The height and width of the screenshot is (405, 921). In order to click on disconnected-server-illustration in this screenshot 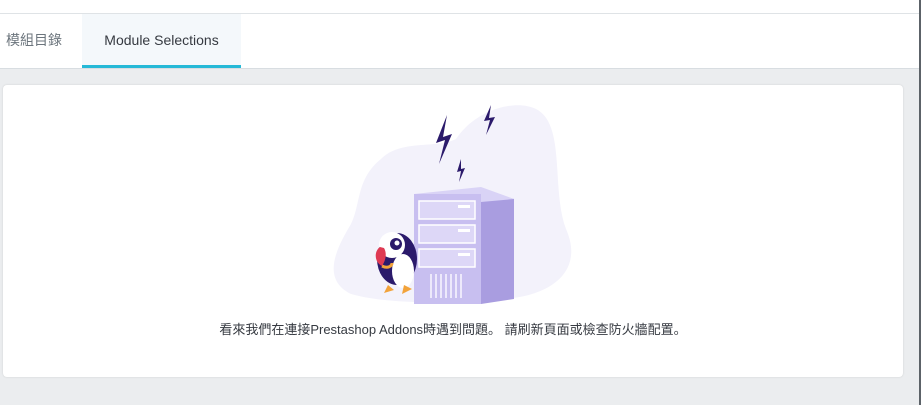, I will do `click(452, 204)`.